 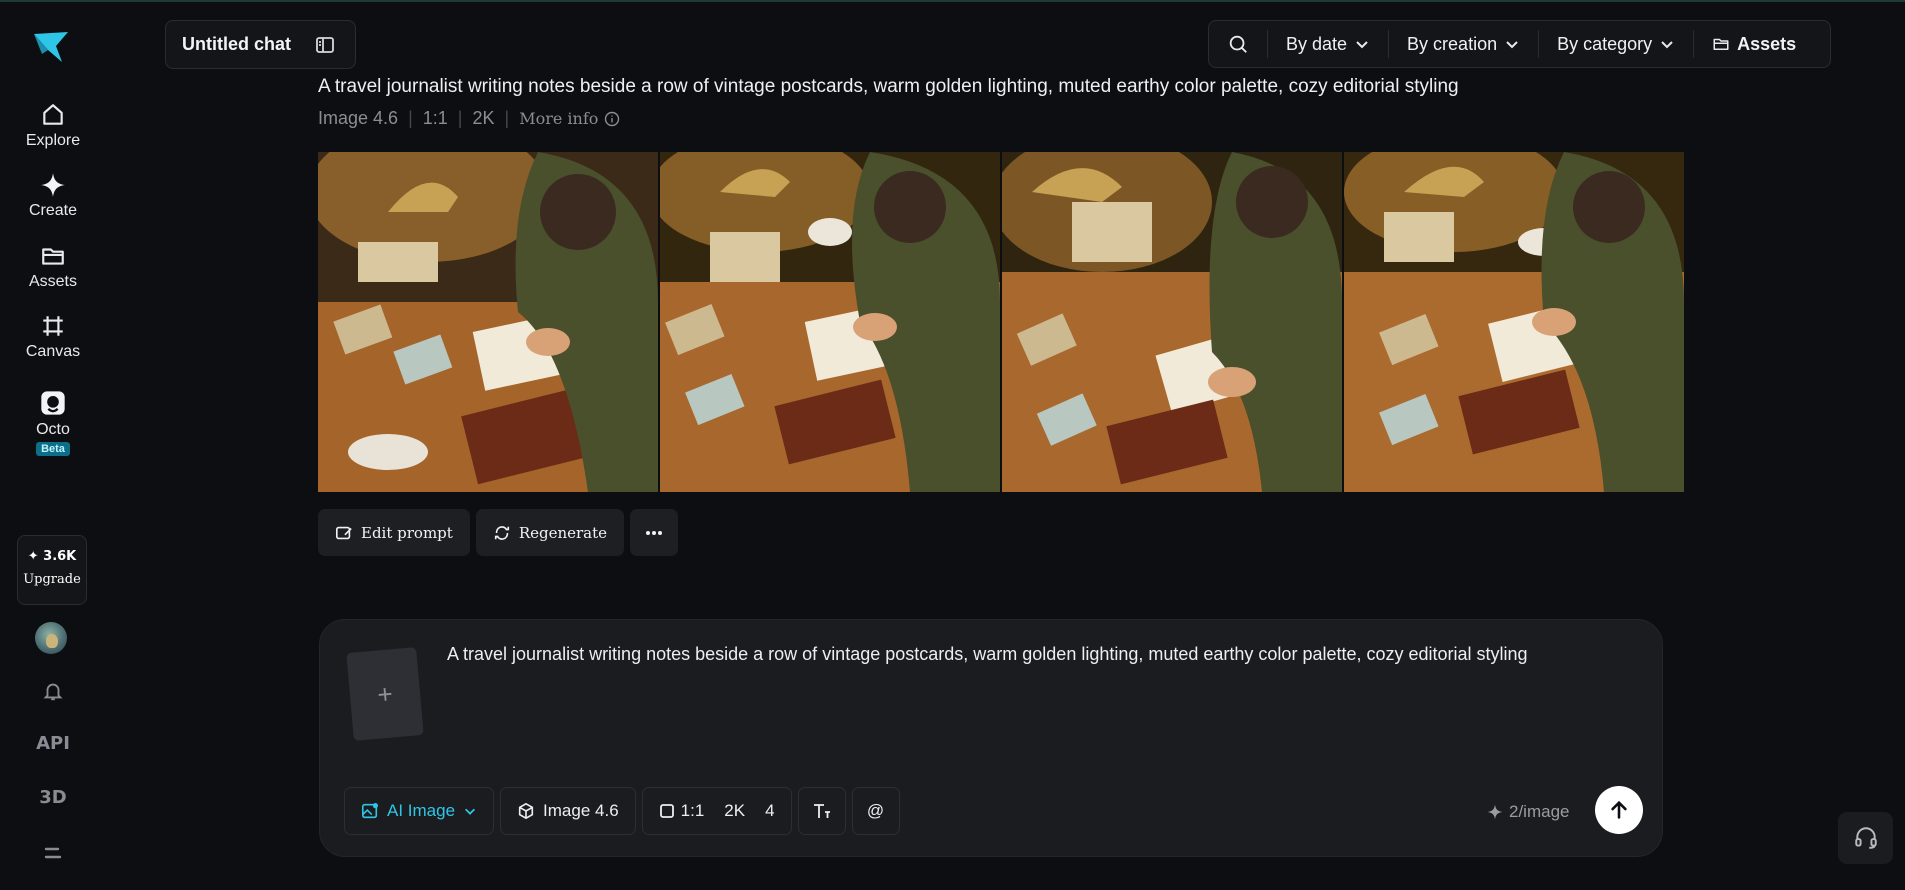 I want to click on mention-button: @, so click(x=875, y=811).